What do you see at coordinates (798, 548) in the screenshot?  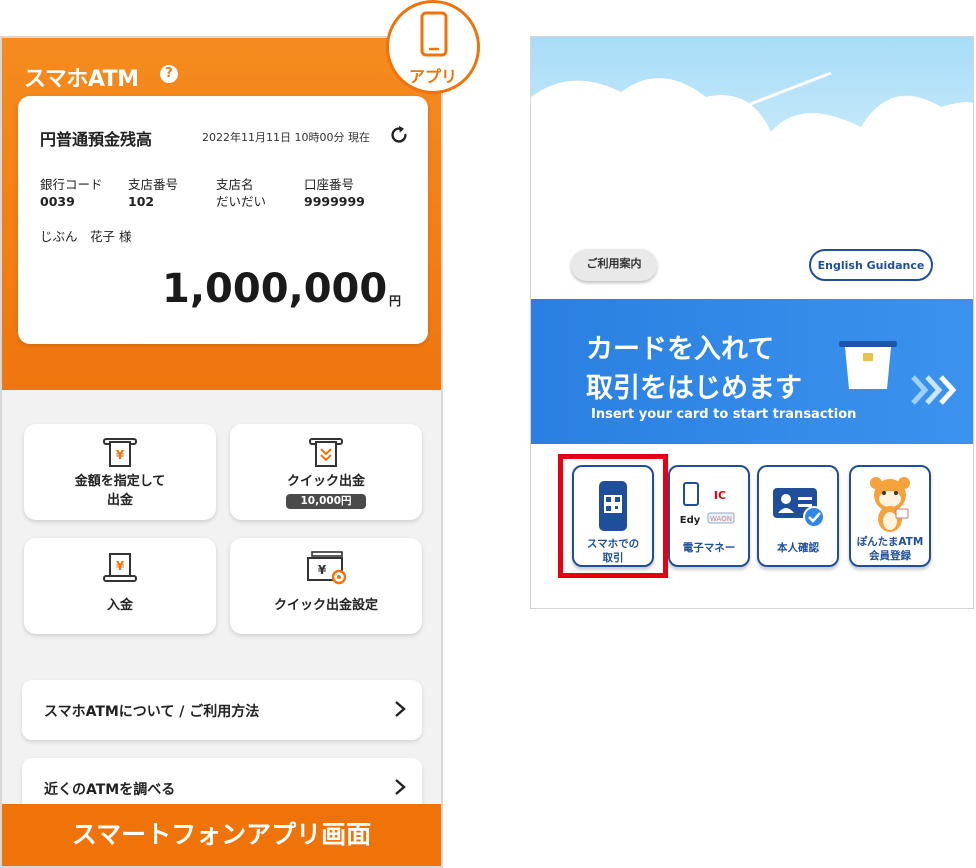 I see `identity-verification-label: 本人確認` at bounding box center [798, 548].